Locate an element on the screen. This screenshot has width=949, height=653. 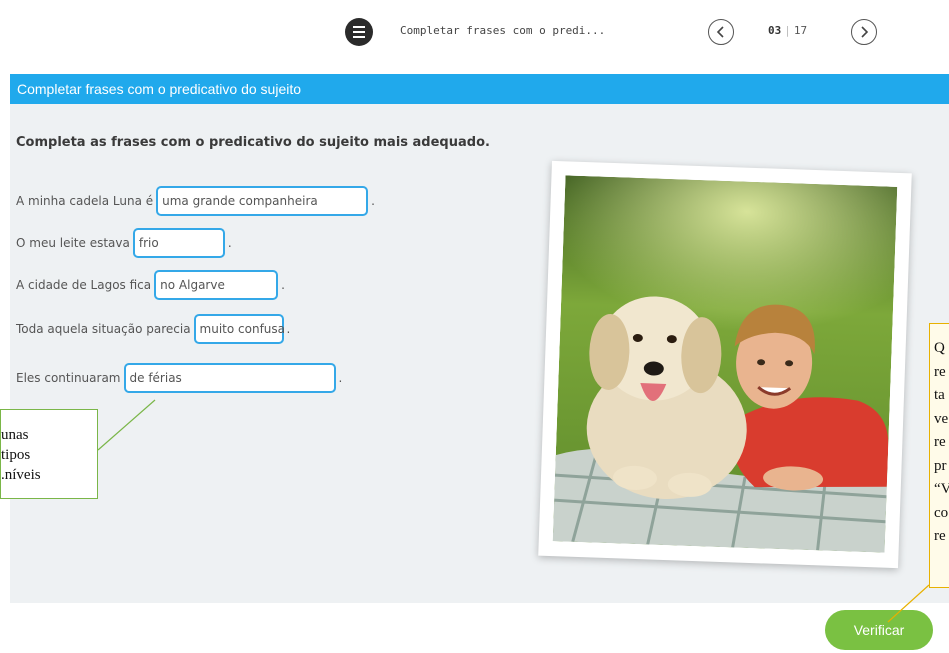
sentence-row: A cidade de Lagos fica no Algarve . is located at coordinates (150, 285).